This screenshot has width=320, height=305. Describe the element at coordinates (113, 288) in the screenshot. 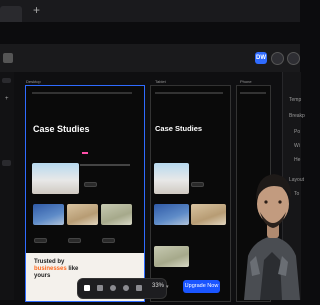

I see `comment-icon` at that location.